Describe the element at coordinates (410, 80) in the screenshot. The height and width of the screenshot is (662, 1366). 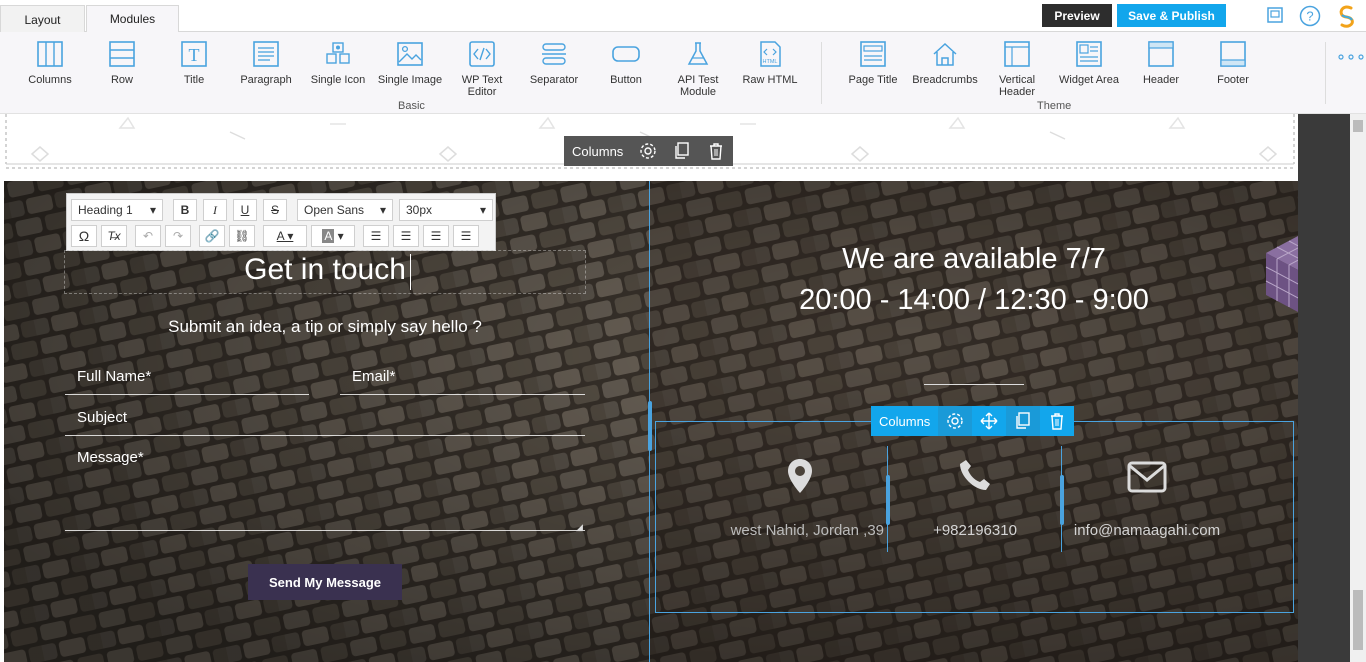
I see `module-label: Single Image` at that location.